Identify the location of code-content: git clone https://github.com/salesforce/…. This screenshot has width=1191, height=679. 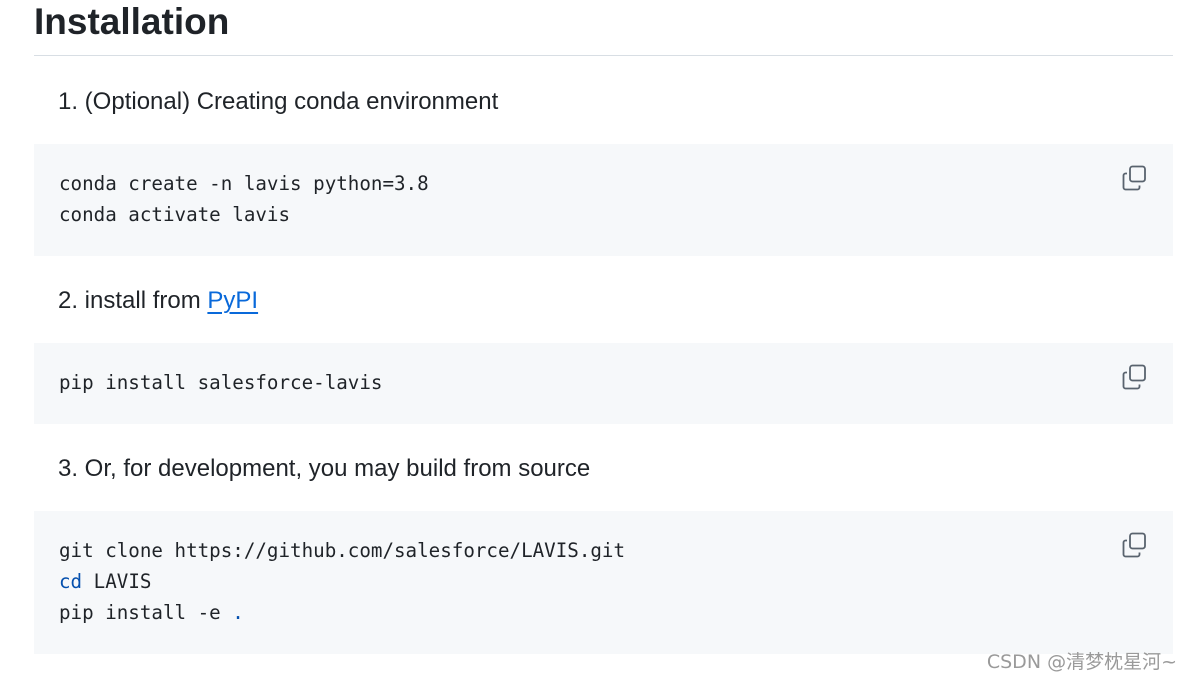
(342, 581).